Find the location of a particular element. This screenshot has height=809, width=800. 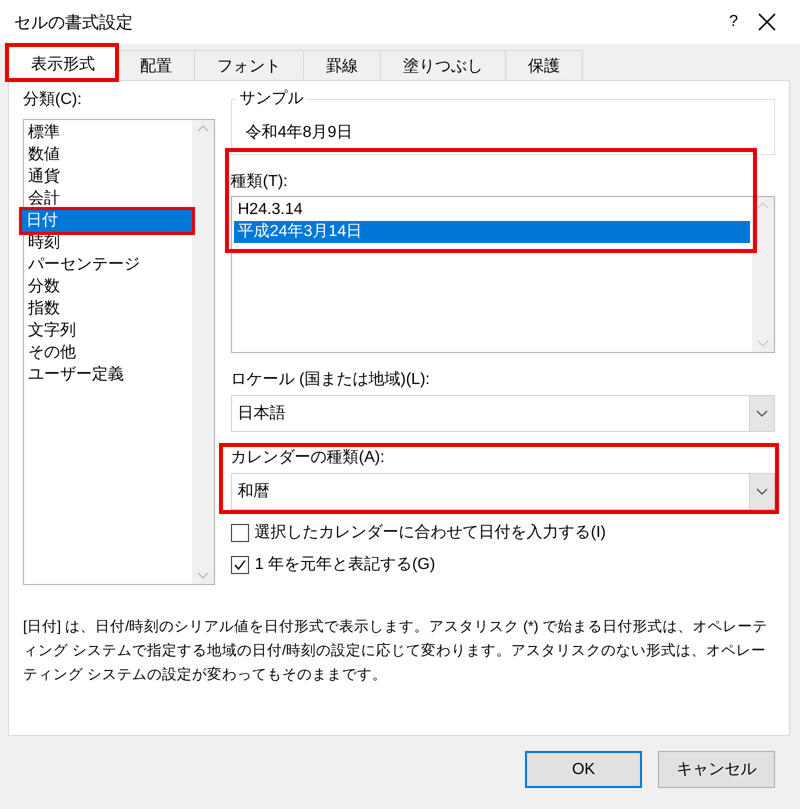

locale-value: 日本語 is located at coordinates (261, 414).